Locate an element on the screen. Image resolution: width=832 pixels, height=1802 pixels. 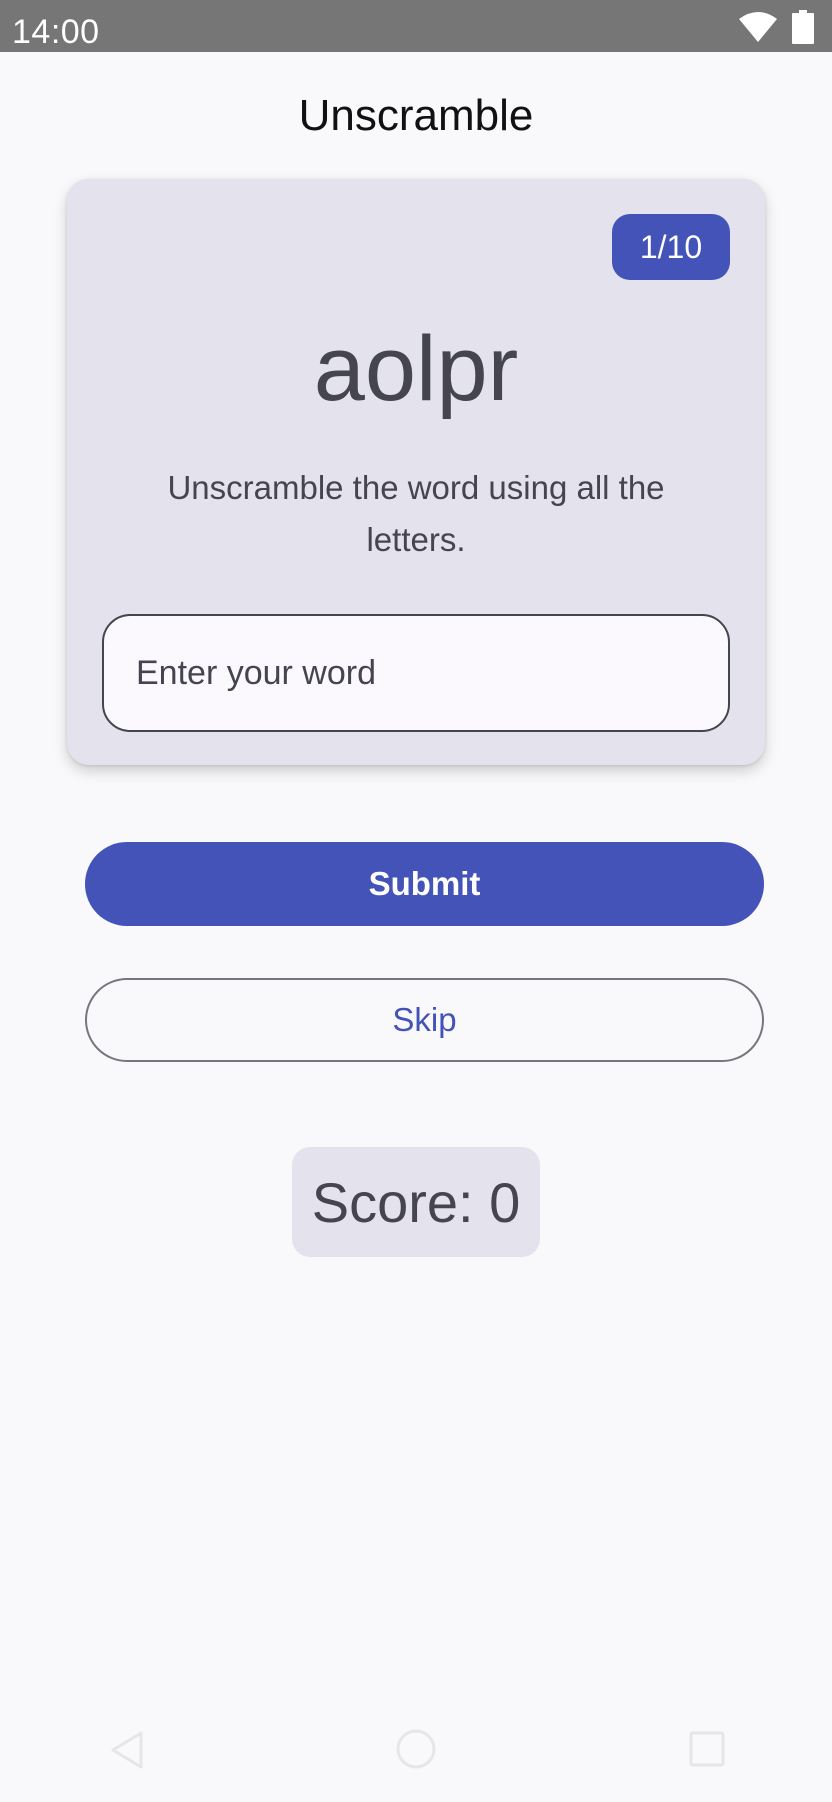
recents-icon is located at coordinates (707, 1749).